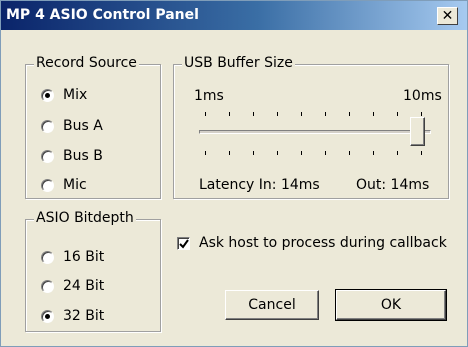  I want to click on latency-in-label: Latency In: 14ms, so click(259, 185).